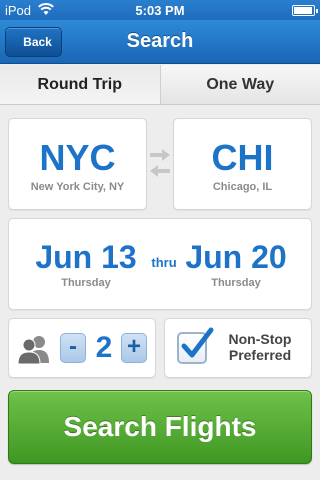  I want to click on passenger-count: 2, so click(104, 347).